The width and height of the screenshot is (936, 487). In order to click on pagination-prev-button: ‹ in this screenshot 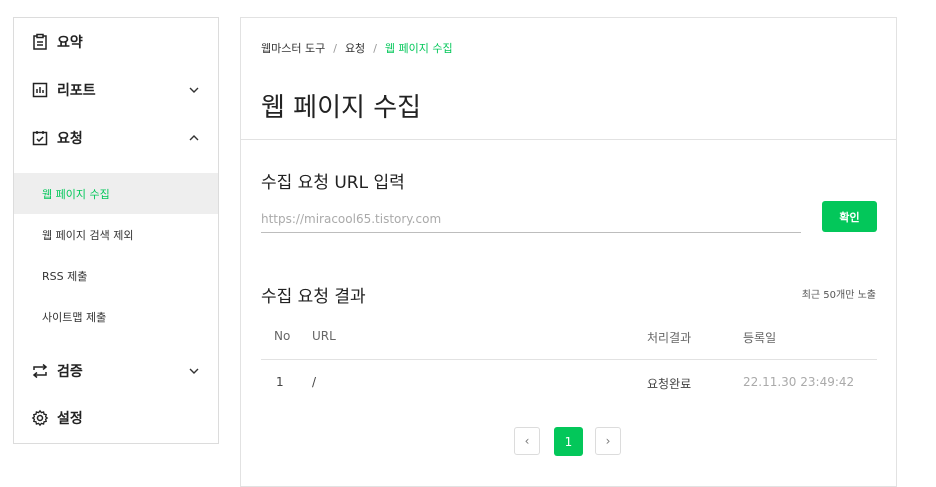, I will do `click(527, 441)`.